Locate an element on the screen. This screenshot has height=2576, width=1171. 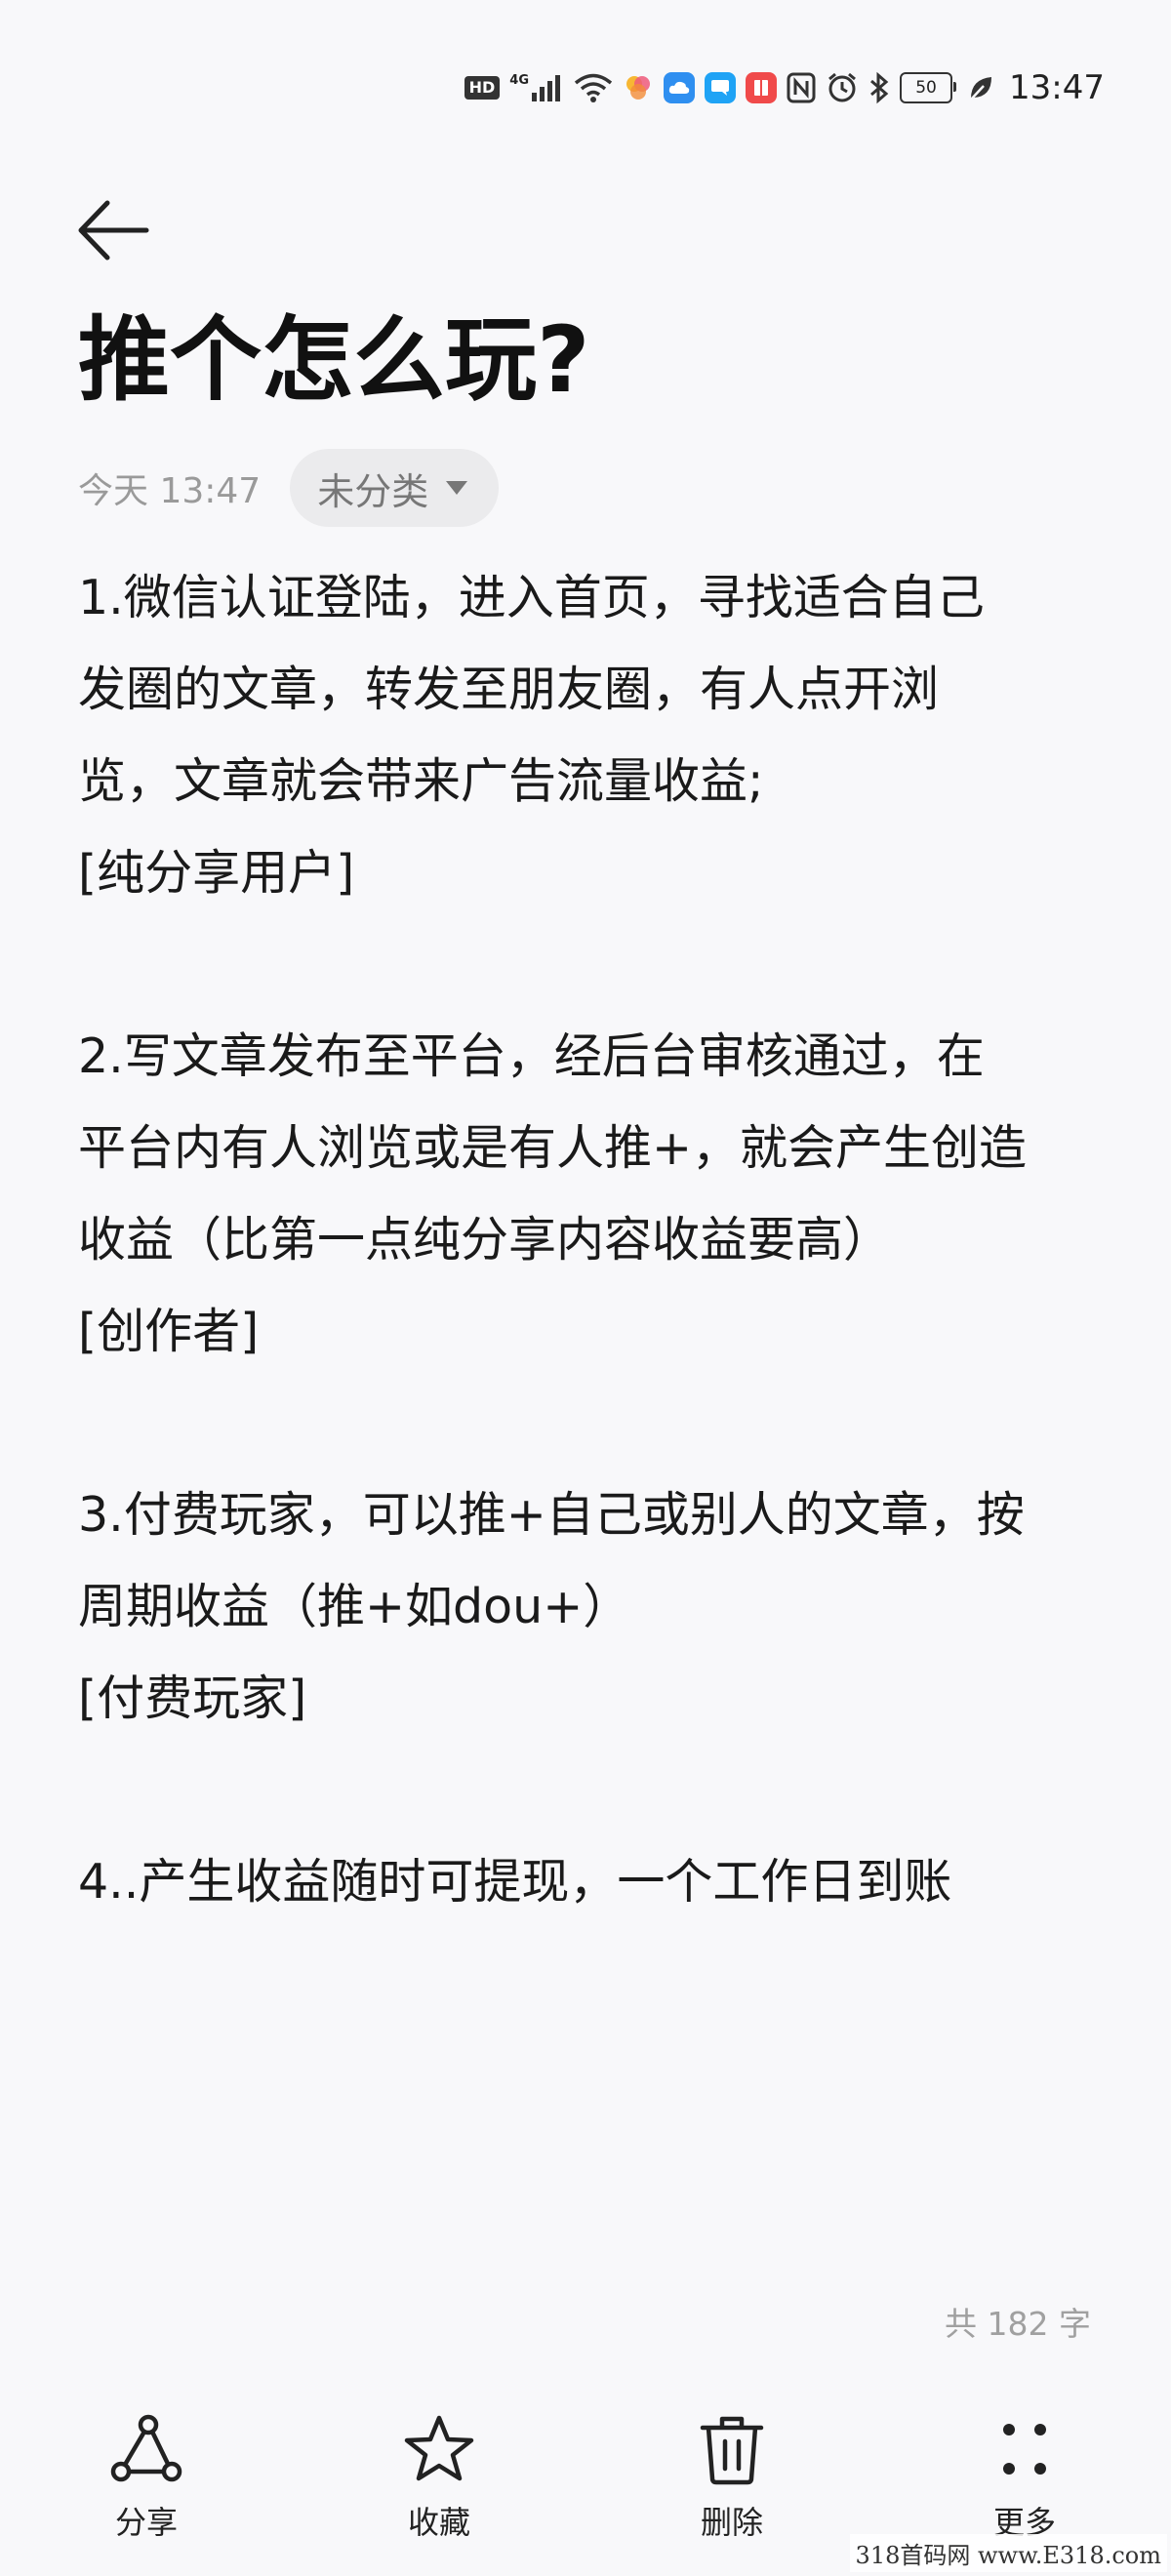
signal-icon is located at coordinates (547, 87).